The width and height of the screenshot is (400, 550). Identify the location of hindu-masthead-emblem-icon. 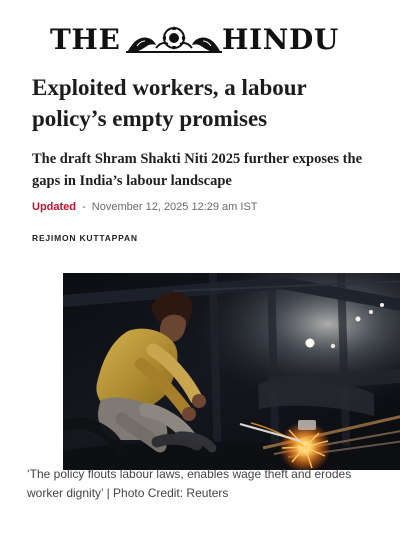
(174, 40).